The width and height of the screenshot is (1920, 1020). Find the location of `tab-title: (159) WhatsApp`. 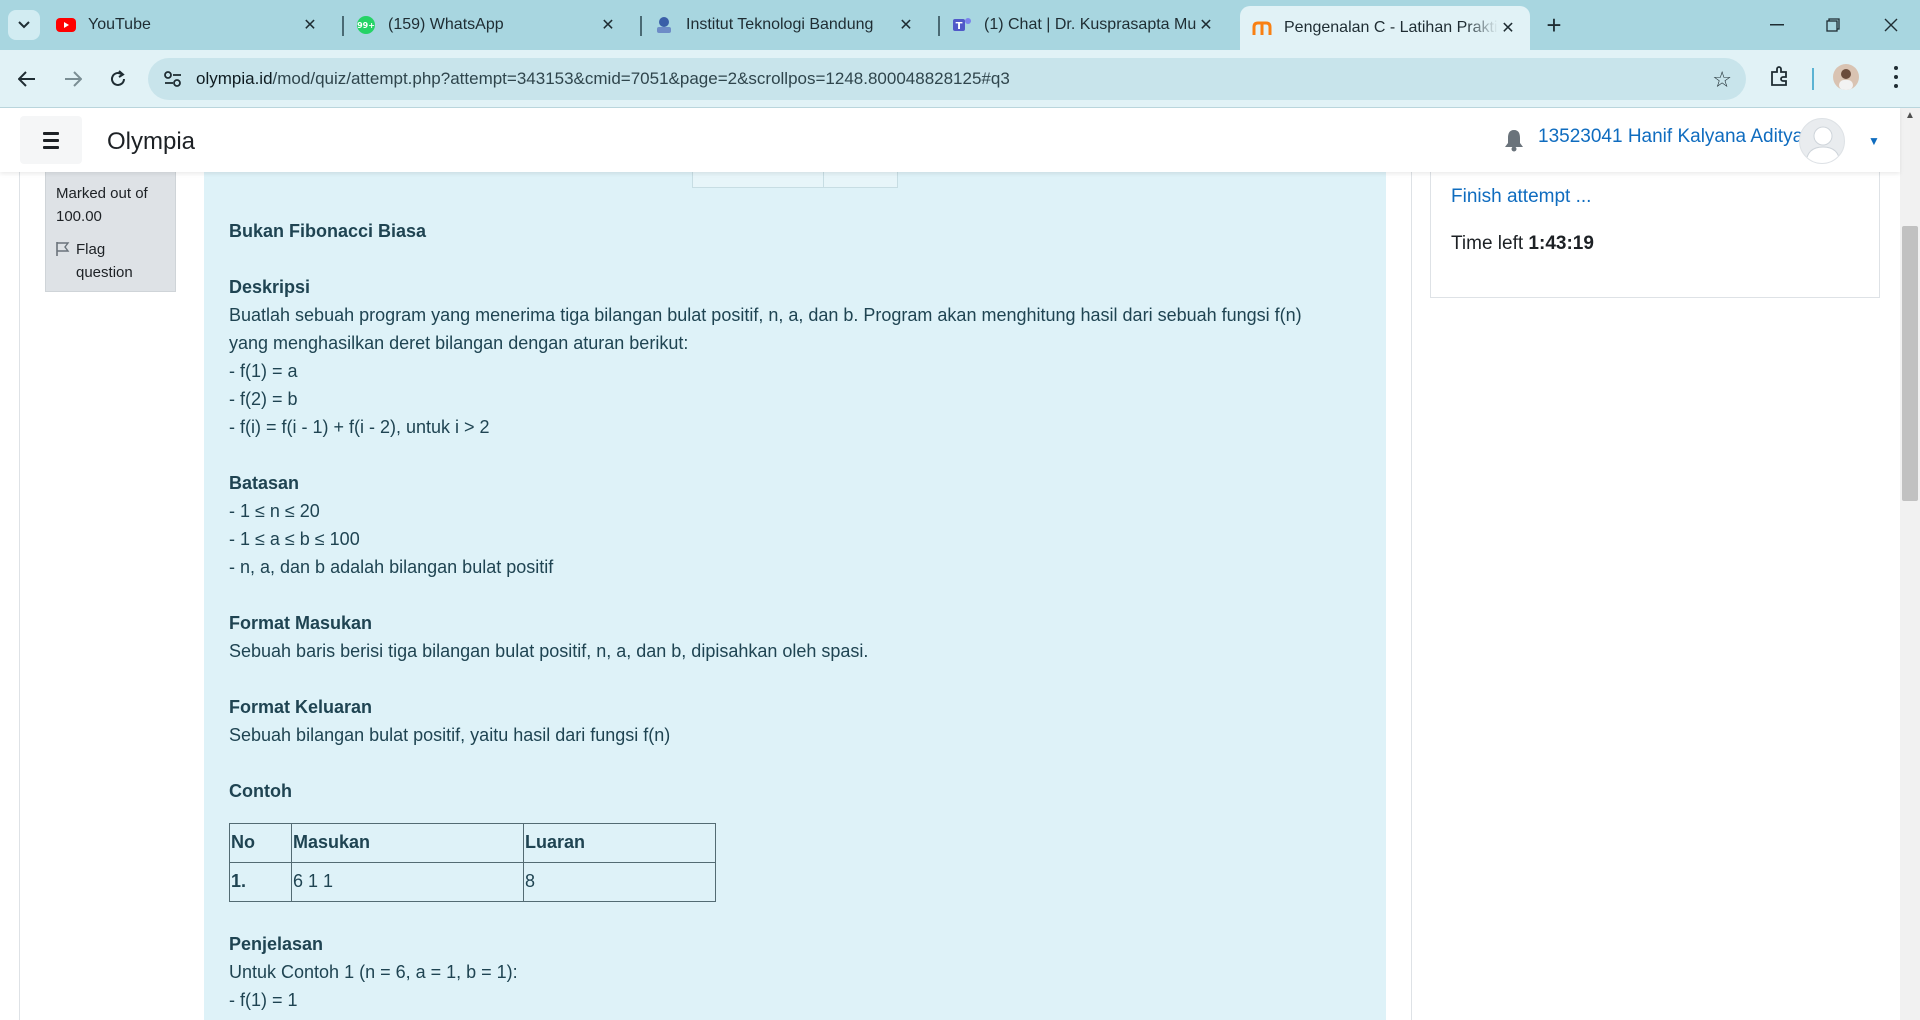

tab-title: (159) WhatsApp is located at coordinates (446, 24).